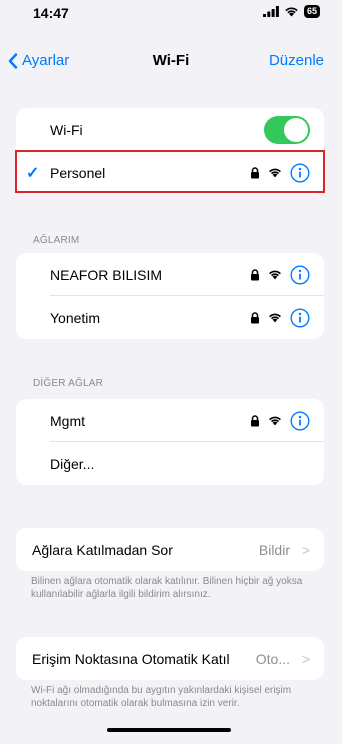 The height and width of the screenshot is (744, 342). I want to click on my-networks-header: AĞLARIM, so click(56, 240).